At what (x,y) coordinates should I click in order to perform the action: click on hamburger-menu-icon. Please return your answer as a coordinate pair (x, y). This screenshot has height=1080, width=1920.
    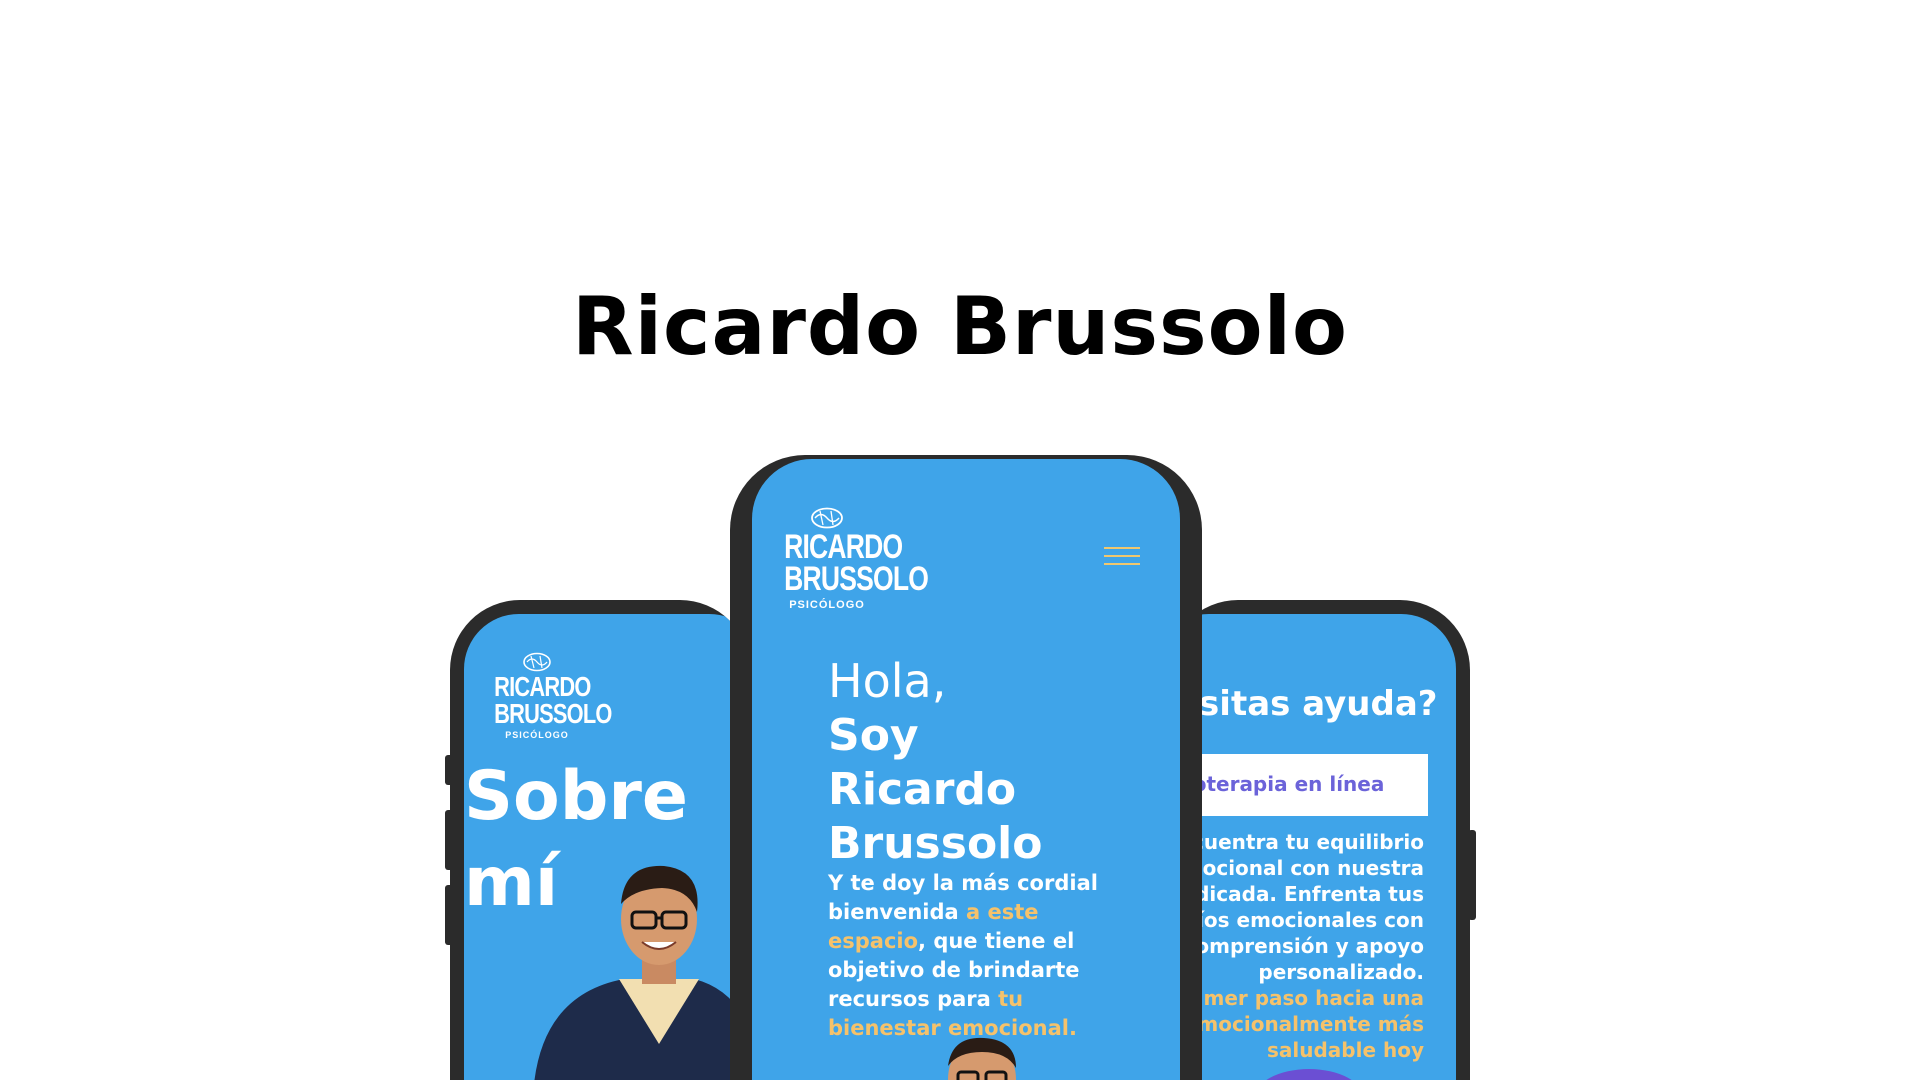
    Looking at the image, I should click on (1122, 559).